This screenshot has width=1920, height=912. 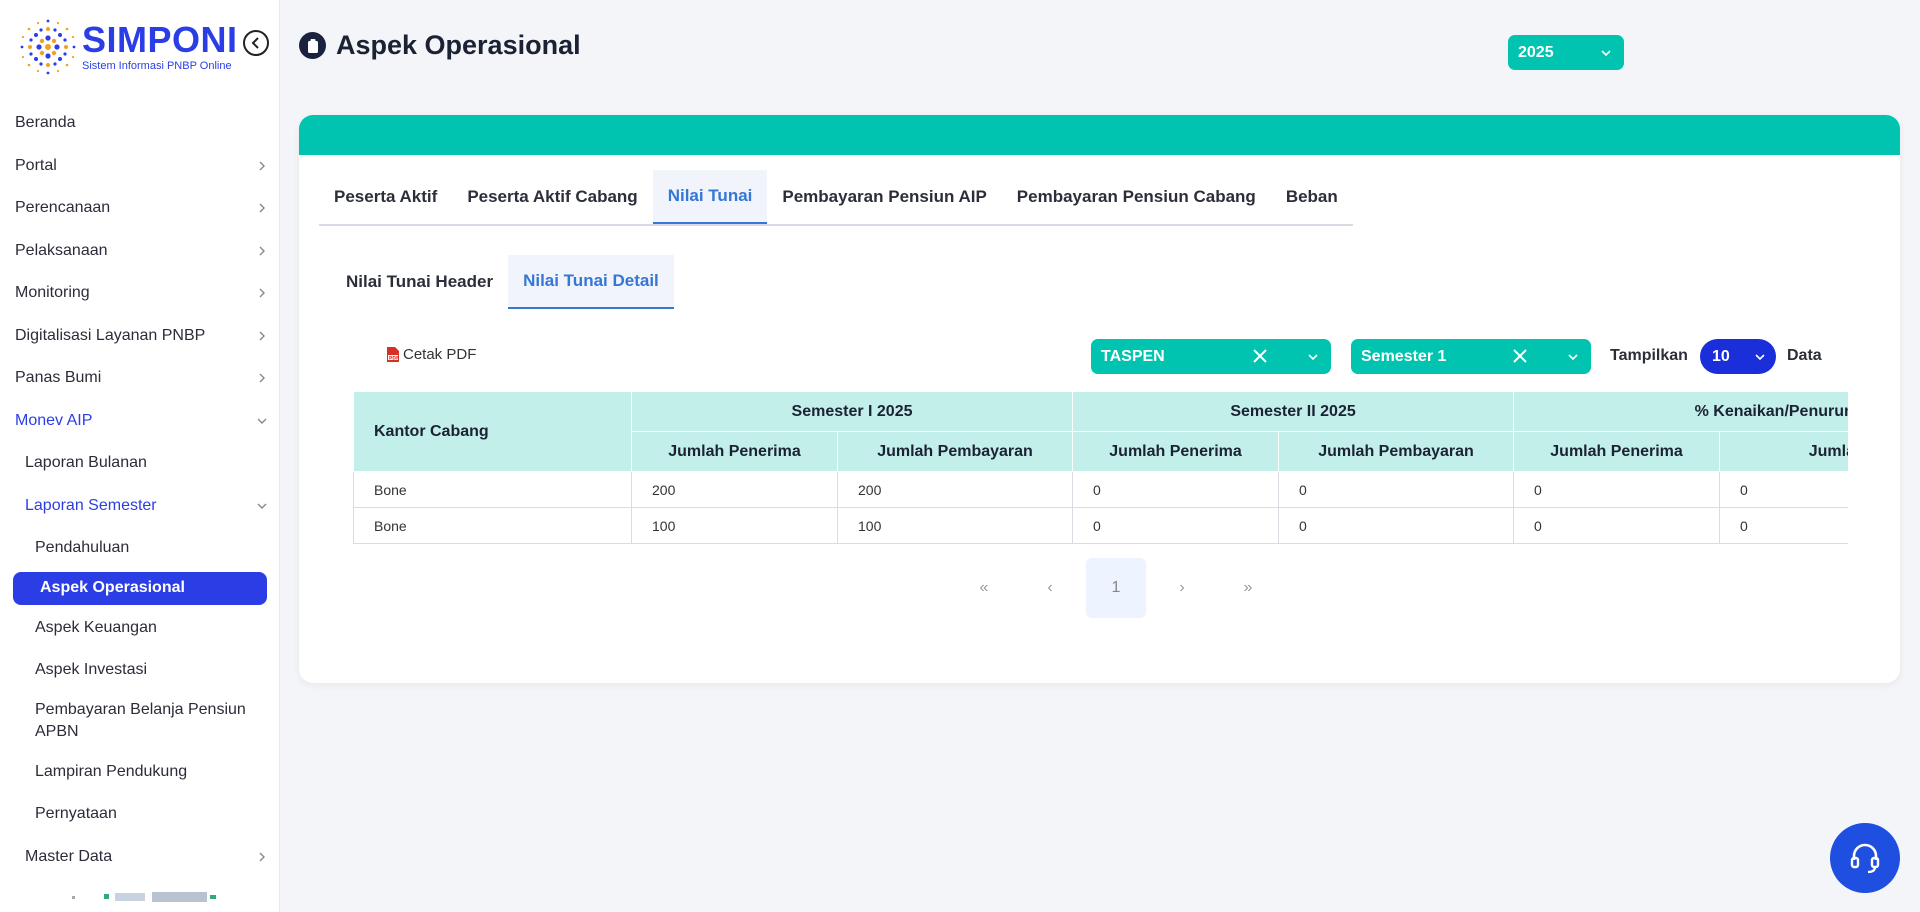 I want to click on year-select-value: 2025, so click(x=1536, y=52).